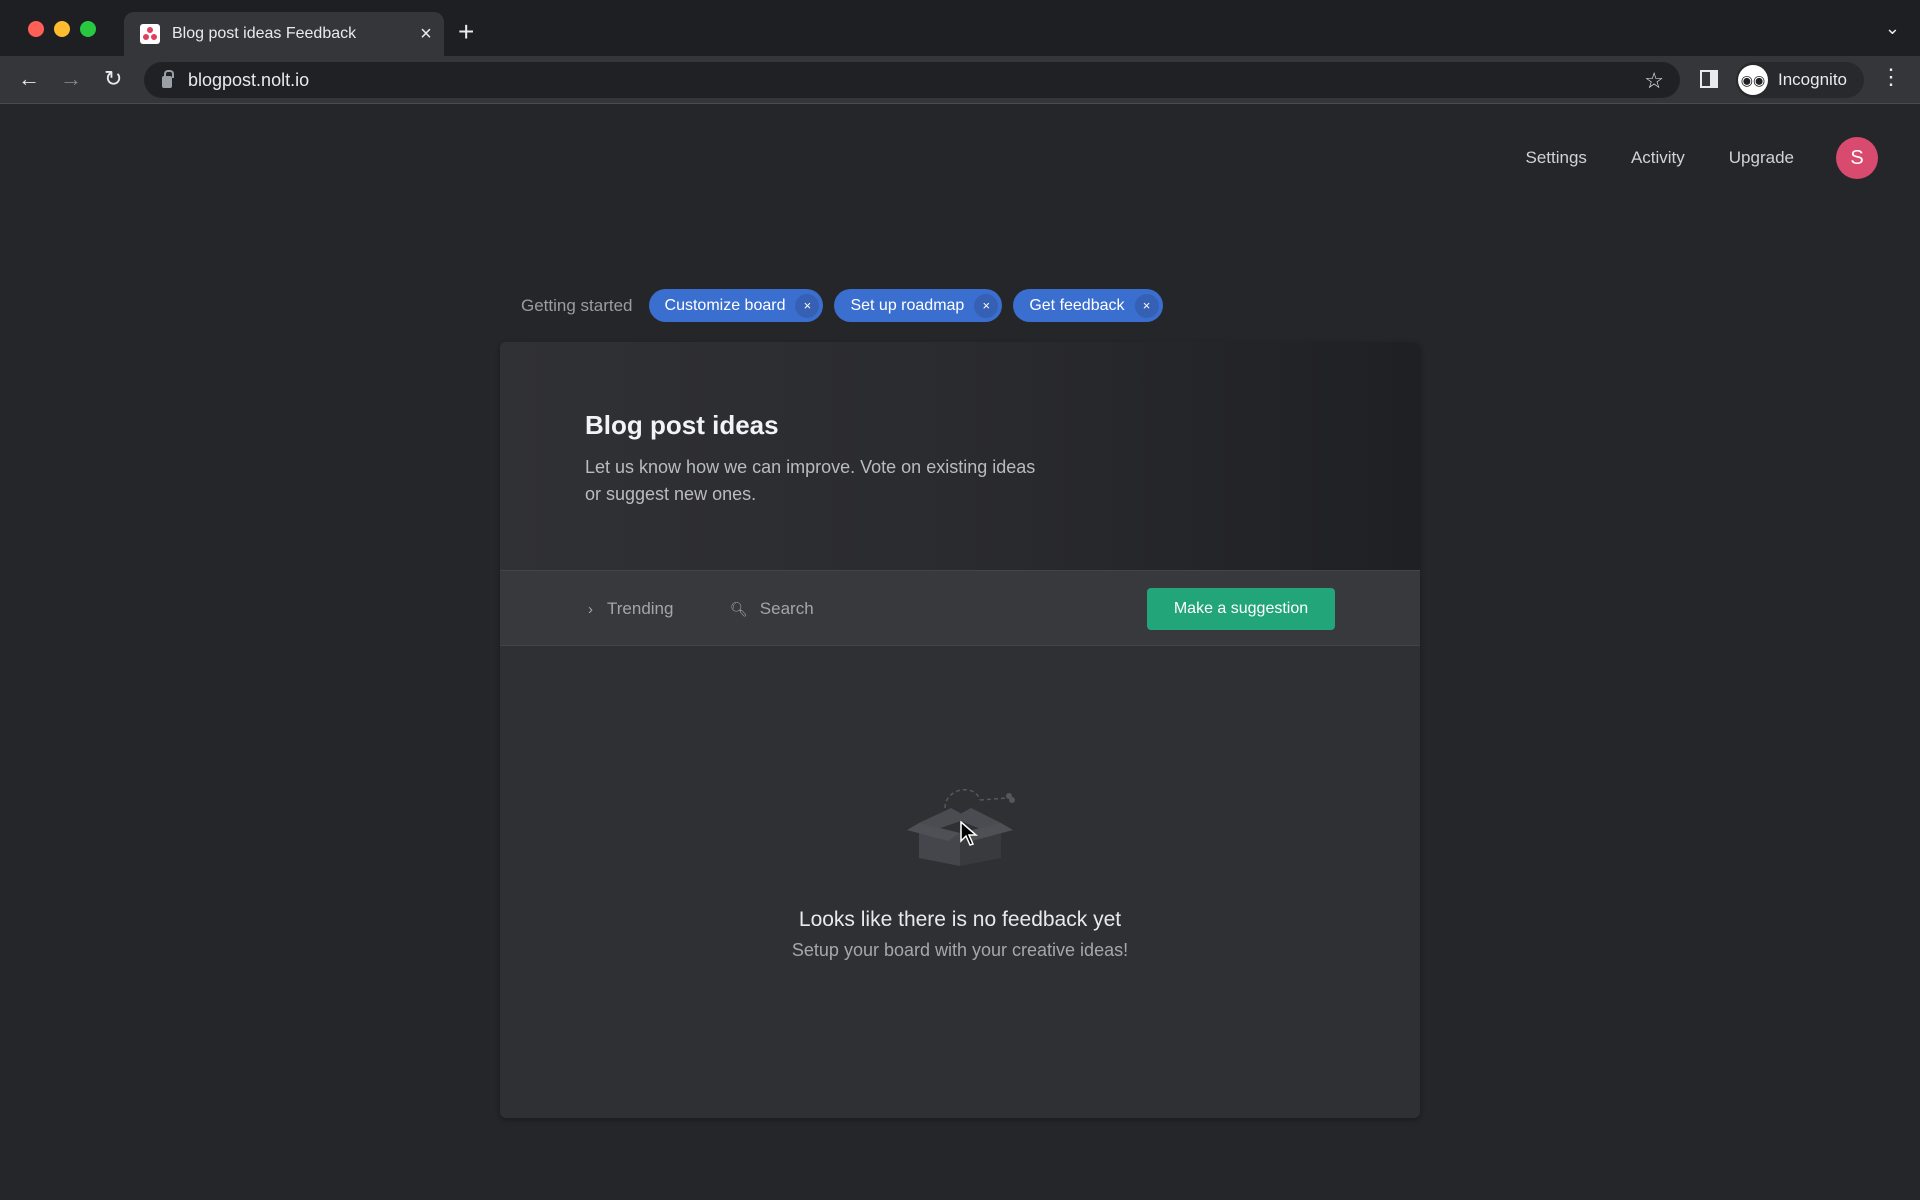  I want to click on chip-label: Get feedback, so click(1077, 305).